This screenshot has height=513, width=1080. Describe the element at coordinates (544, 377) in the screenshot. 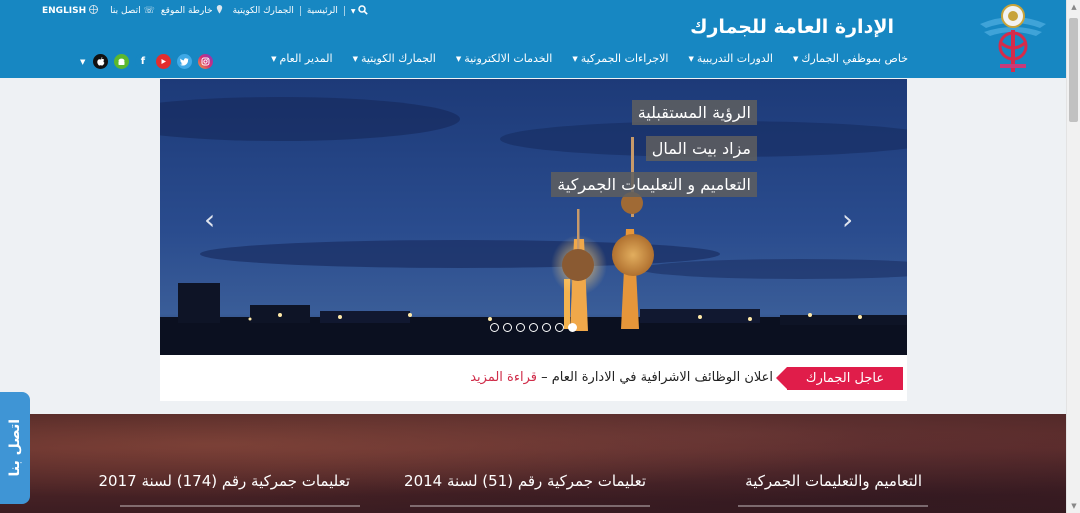

I see `news-dash: –` at that location.